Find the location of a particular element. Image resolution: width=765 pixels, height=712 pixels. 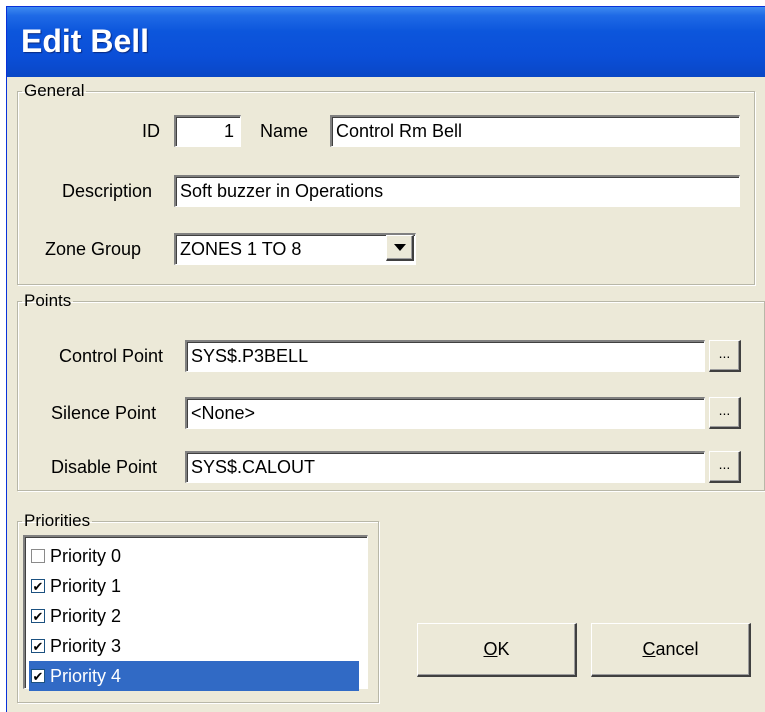

zone-group-select: ZONES 1 TO 8 is located at coordinates (295, 249).